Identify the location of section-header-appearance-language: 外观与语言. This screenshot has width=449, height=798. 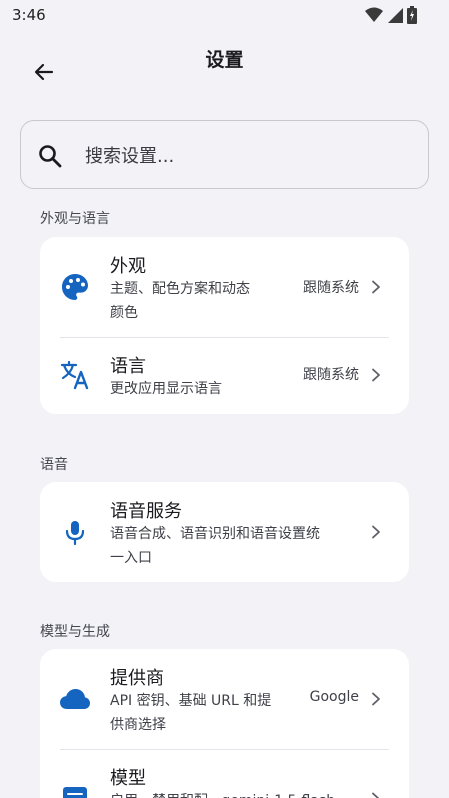
(75, 219).